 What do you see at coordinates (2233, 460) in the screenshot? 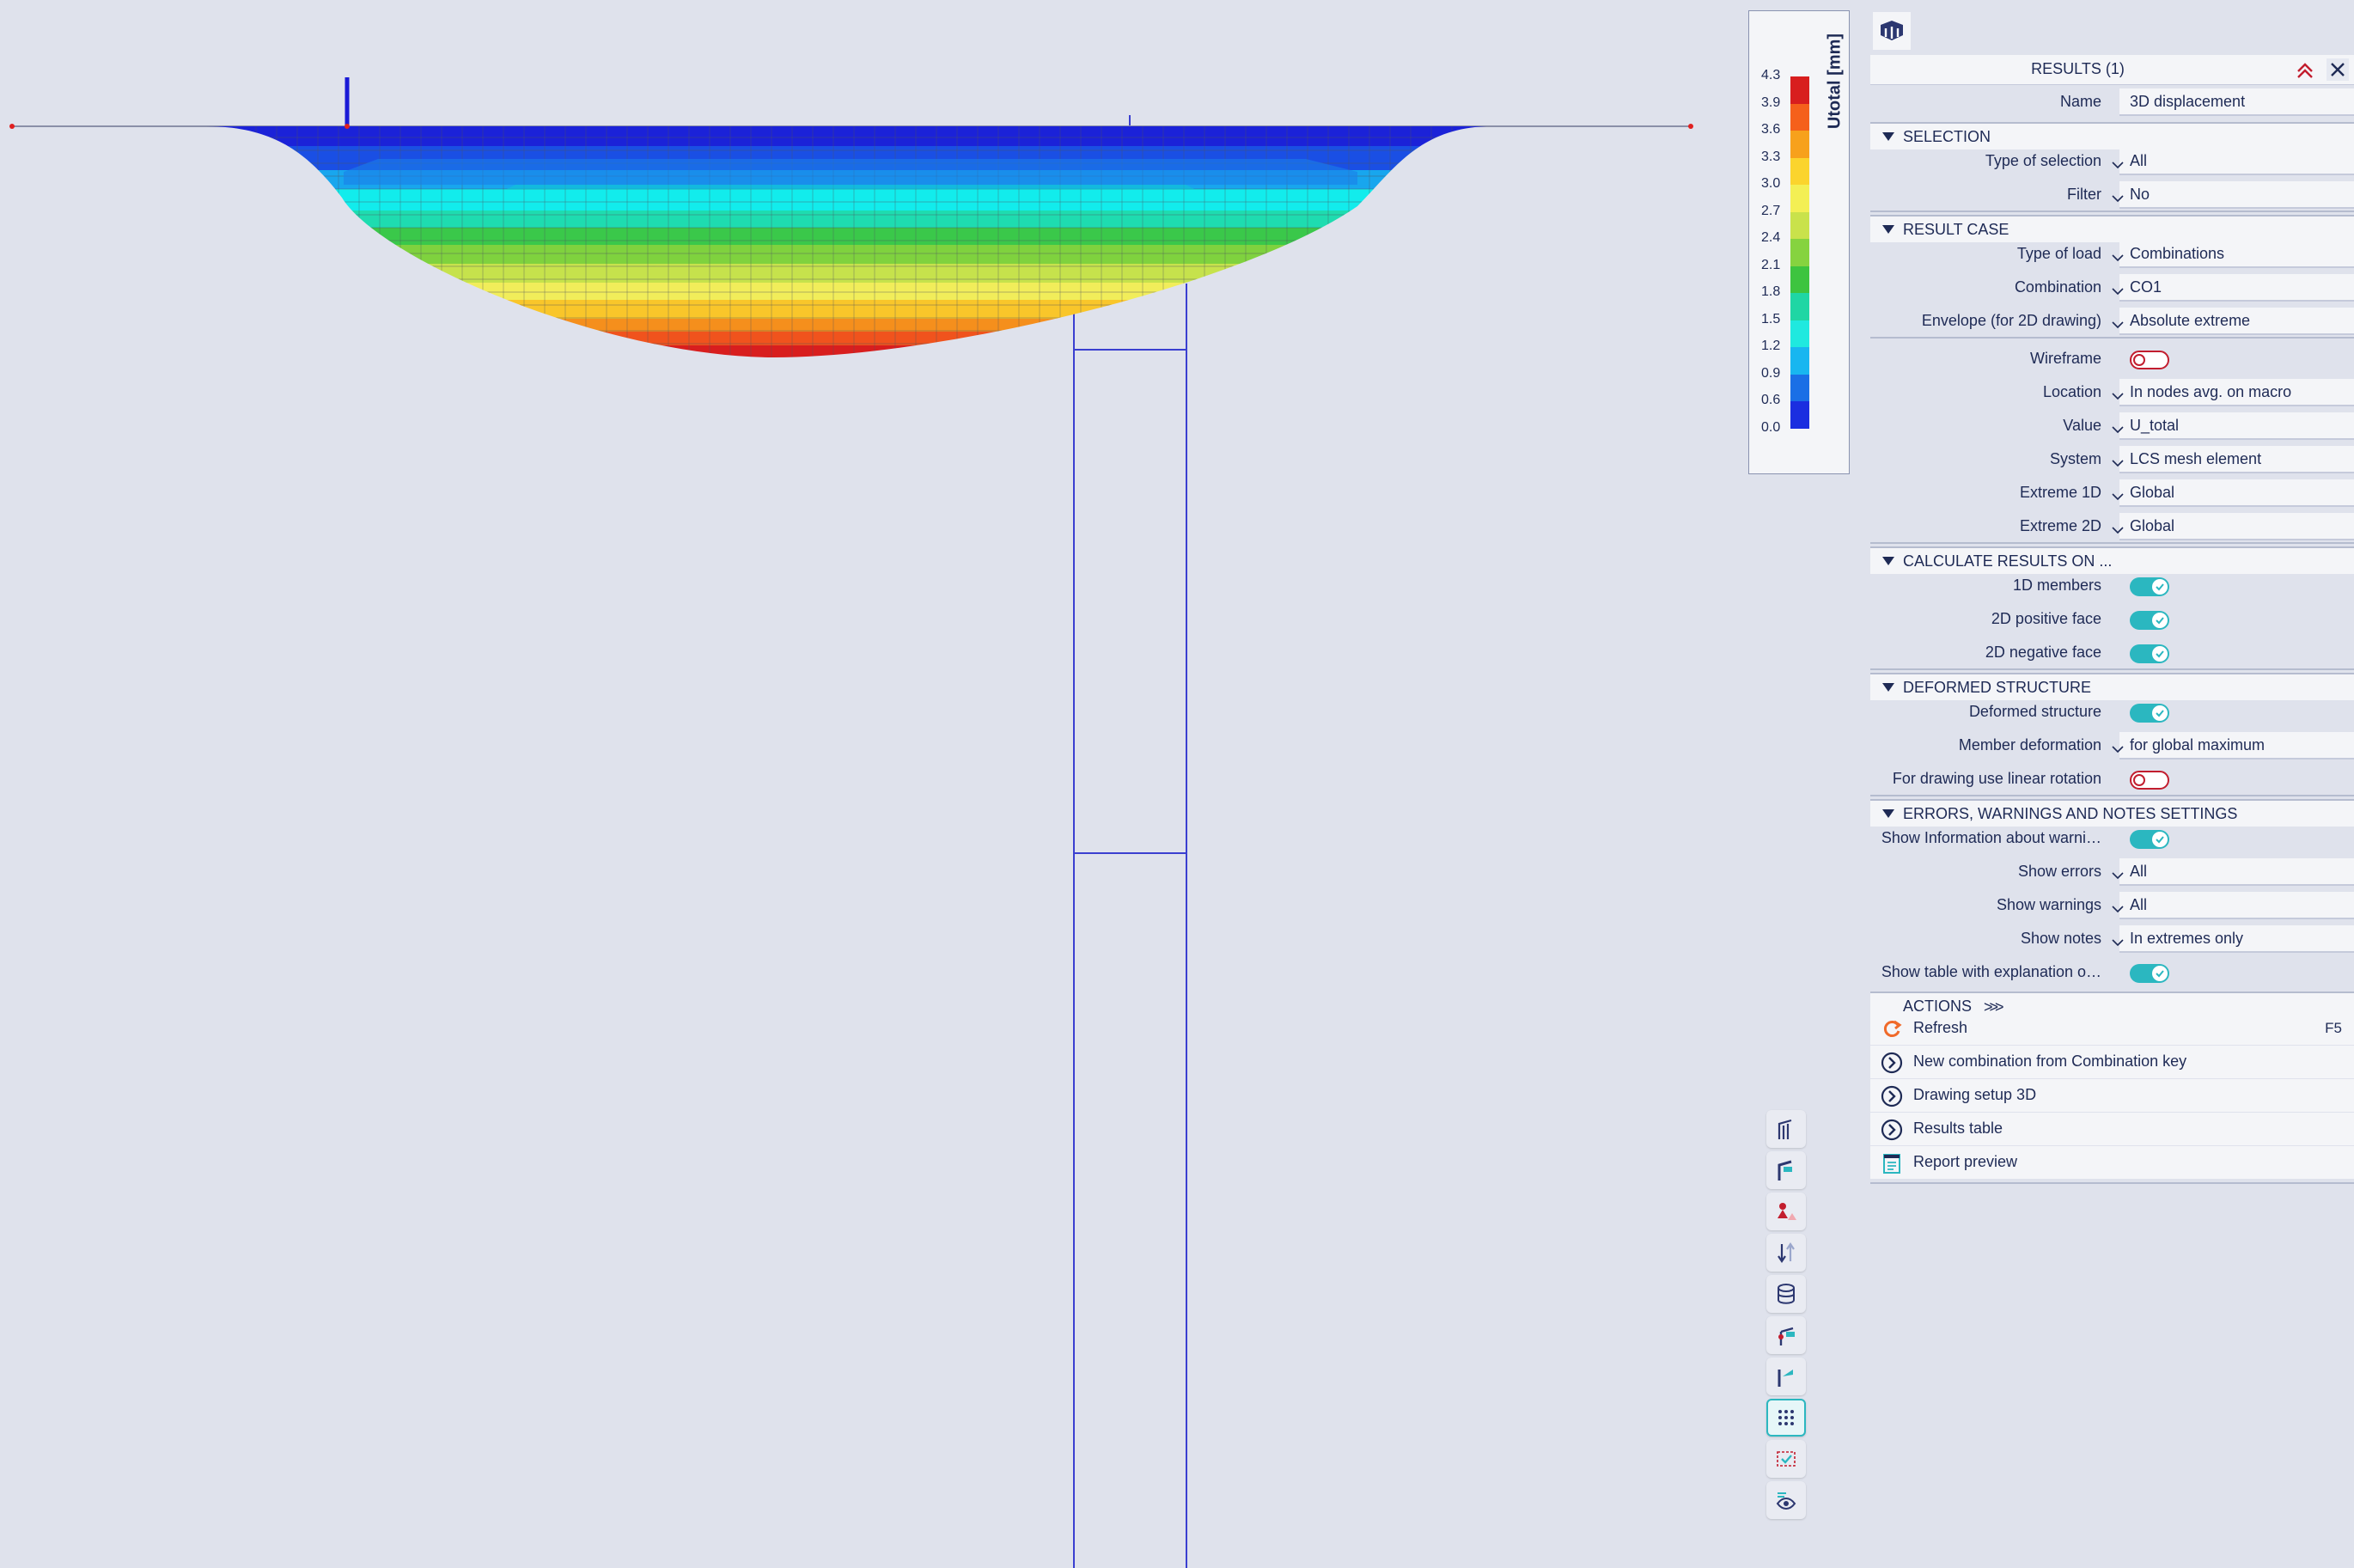
I see `system-select: LCS mesh element` at bounding box center [2233, 460].